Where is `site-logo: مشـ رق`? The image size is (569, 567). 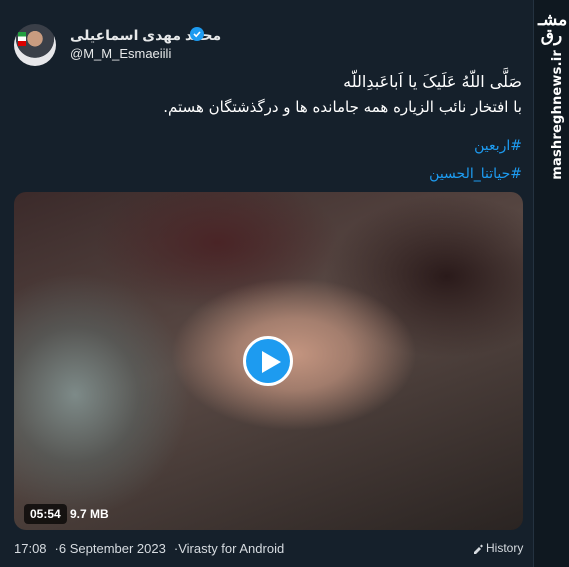
site-logo: مشـ رق is located at coordinates (553, 28).